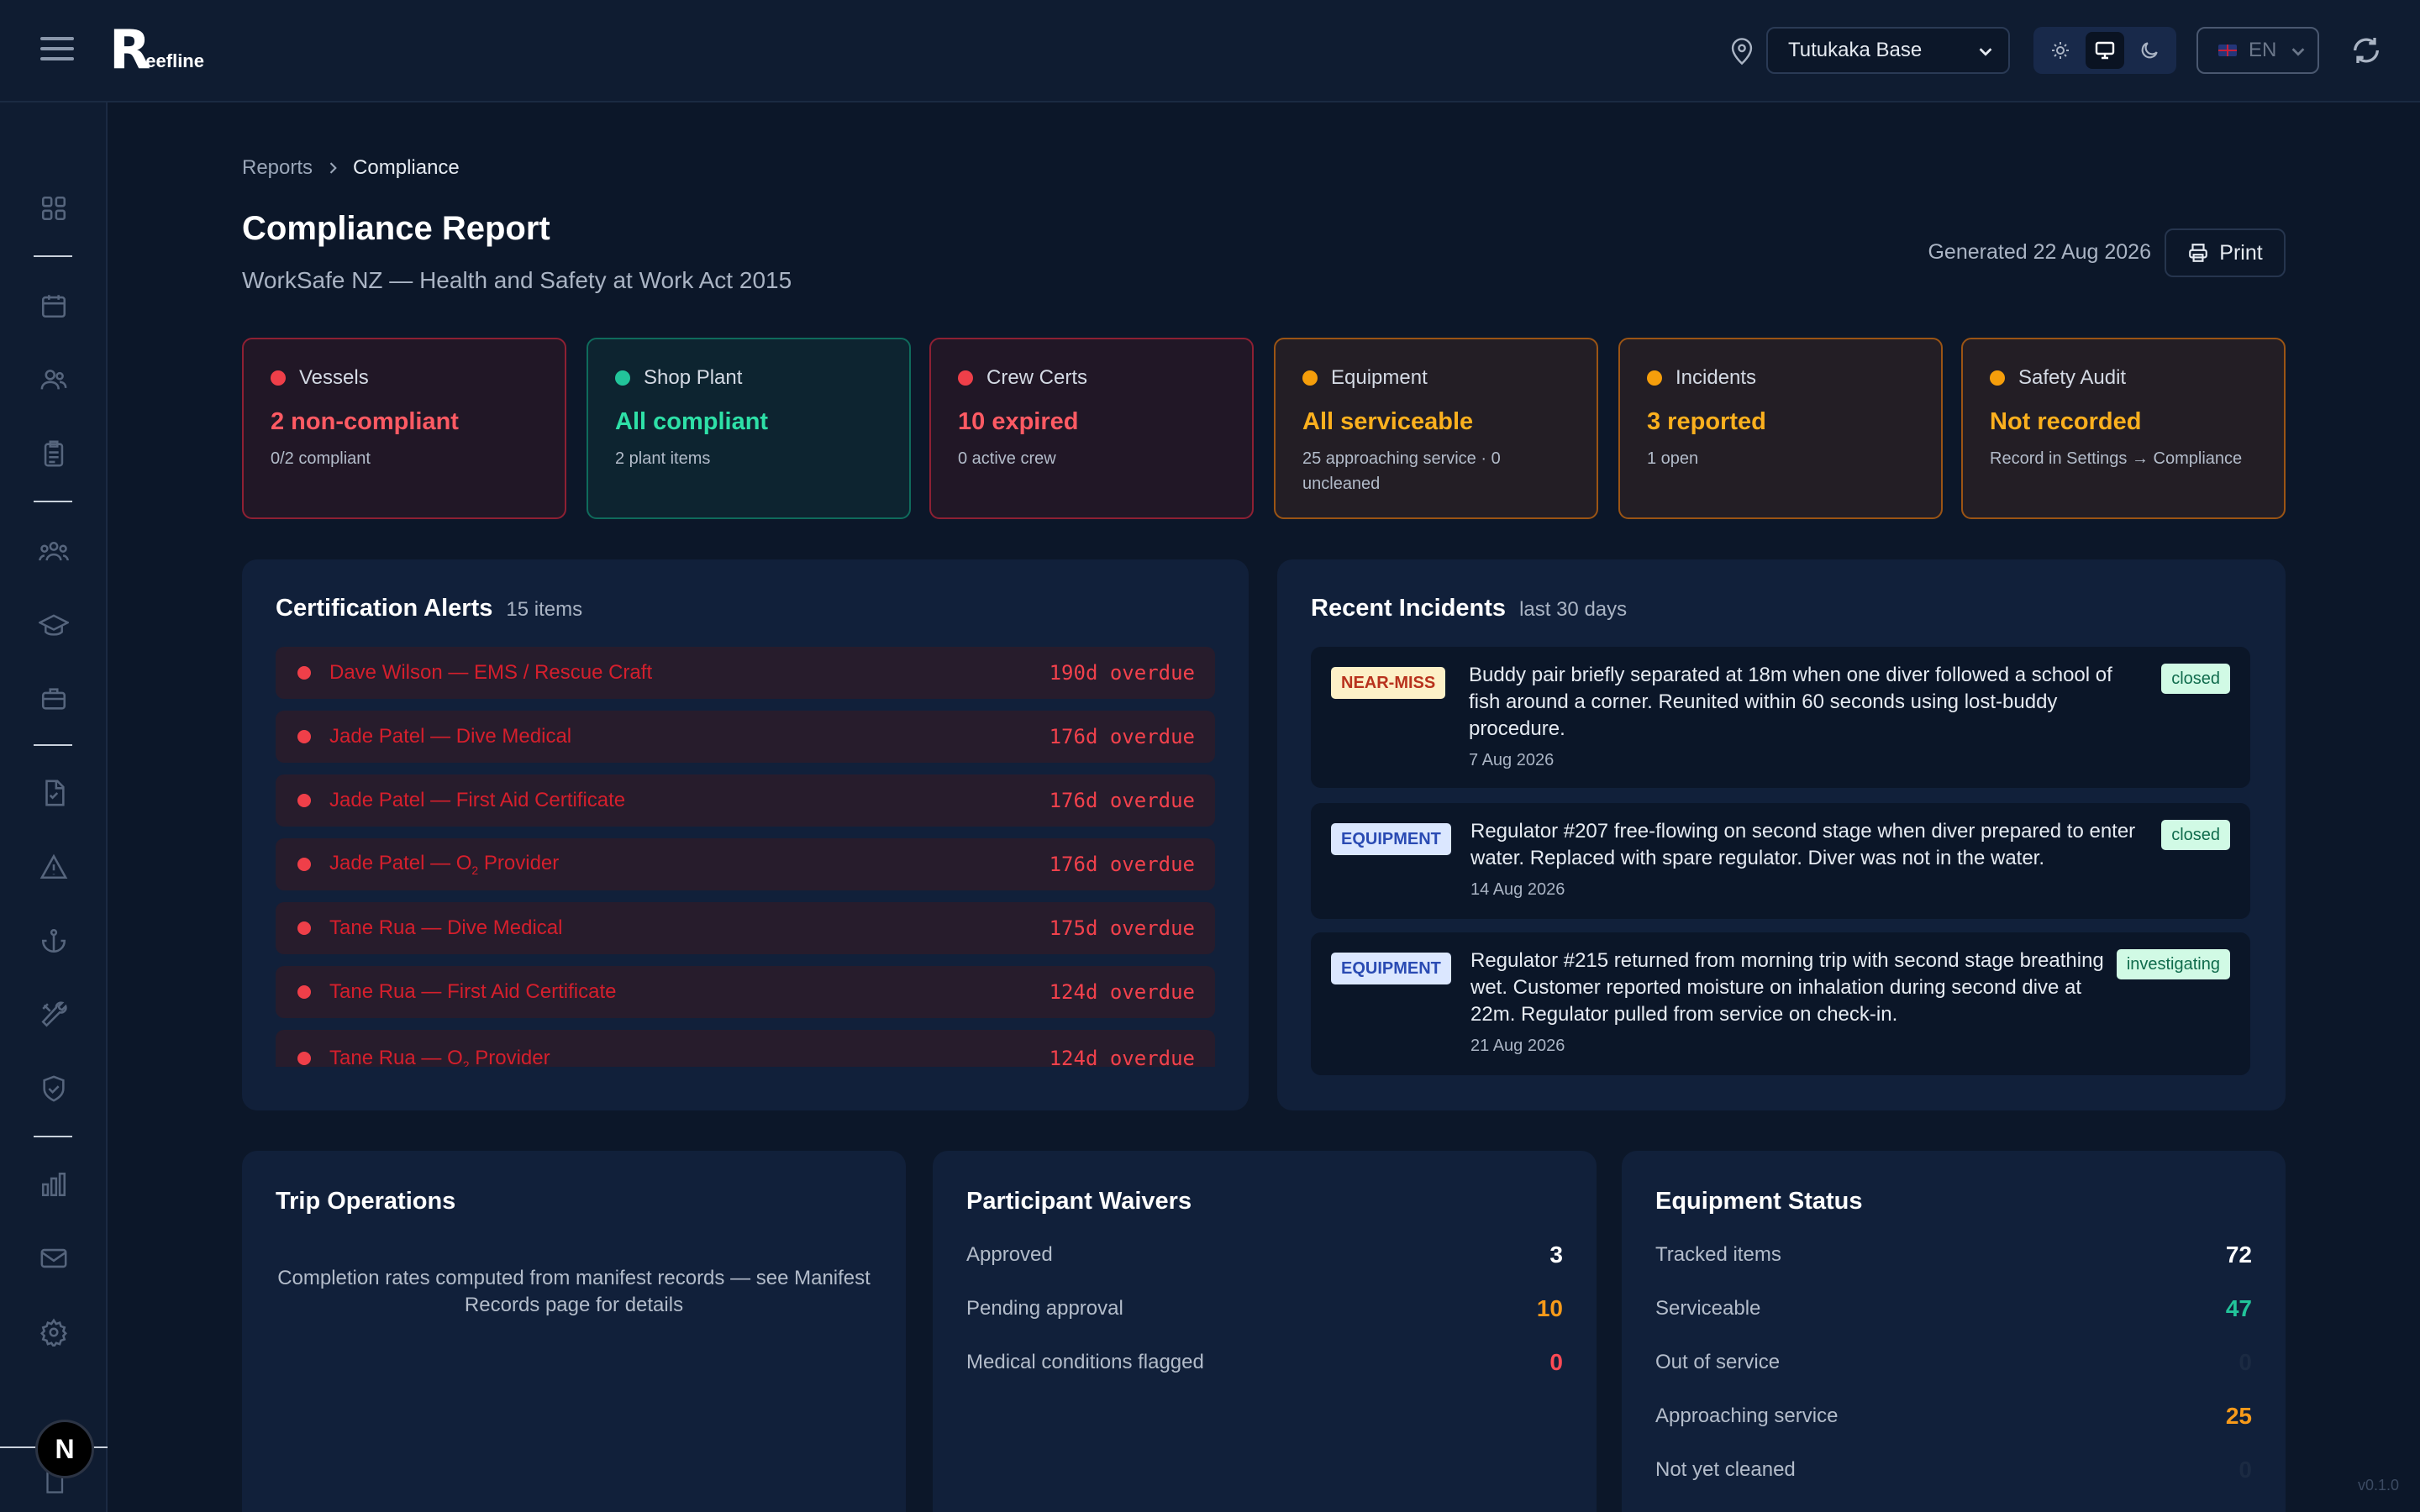 The image size is (2420, 1512). I want to click on stat-label: Out of service, so click(1718, 1362).